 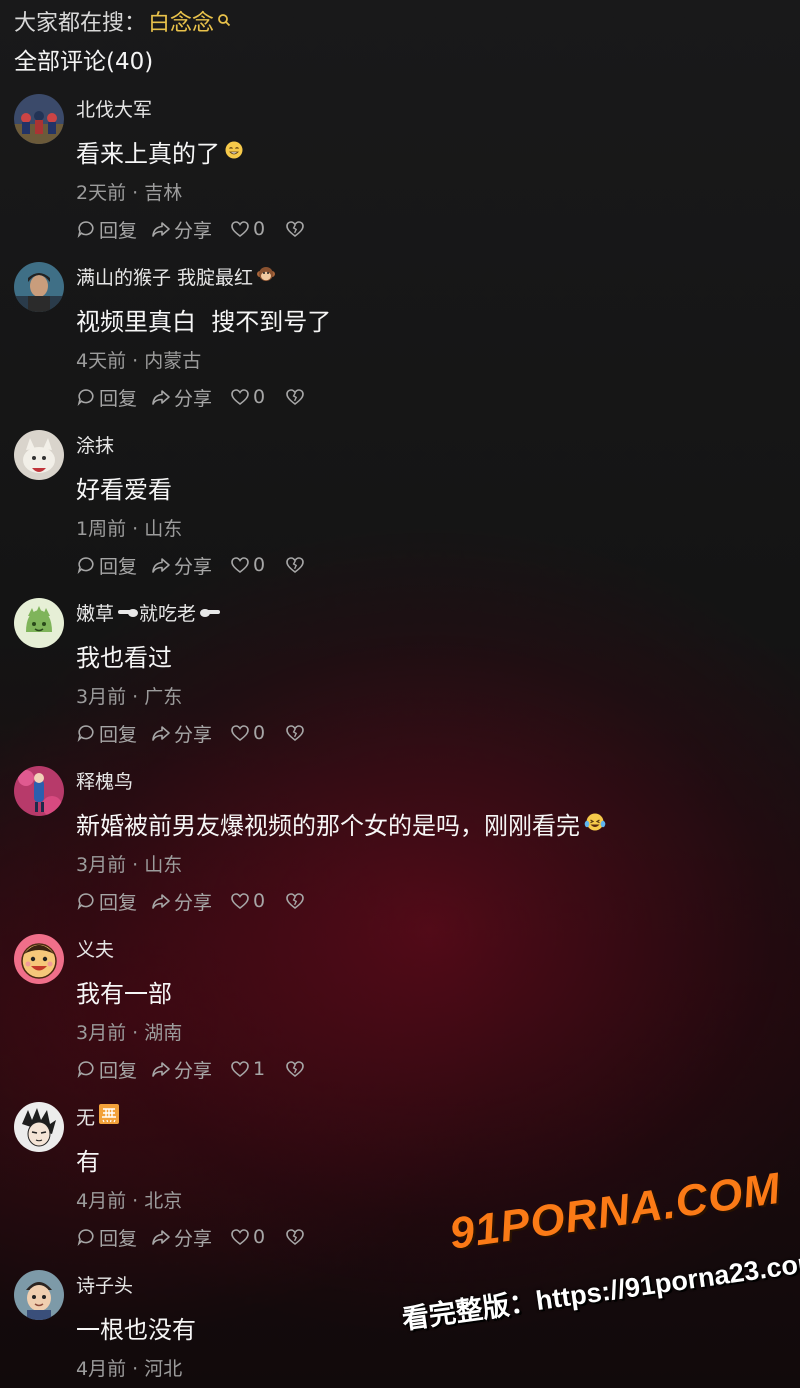 What do you see at coordinates (129, 1369) in the screenshot?
I see `comment-meta: 4月前 · 河北` at bounding box center [129, 1369].